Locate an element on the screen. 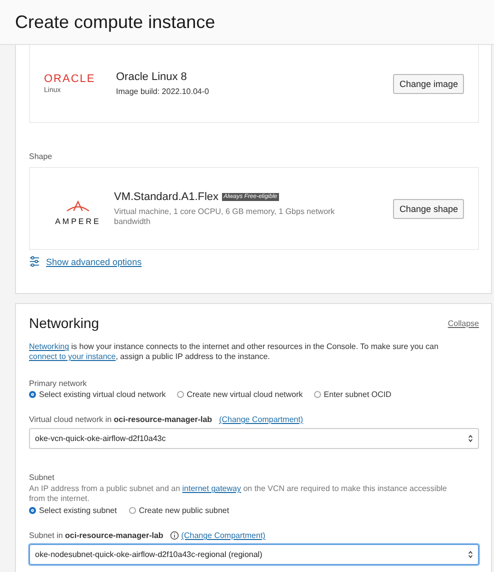 The height and width of the screenshot is (572, 494). ampere-logo-word: AMPERE is located at coordinates (78, 221).